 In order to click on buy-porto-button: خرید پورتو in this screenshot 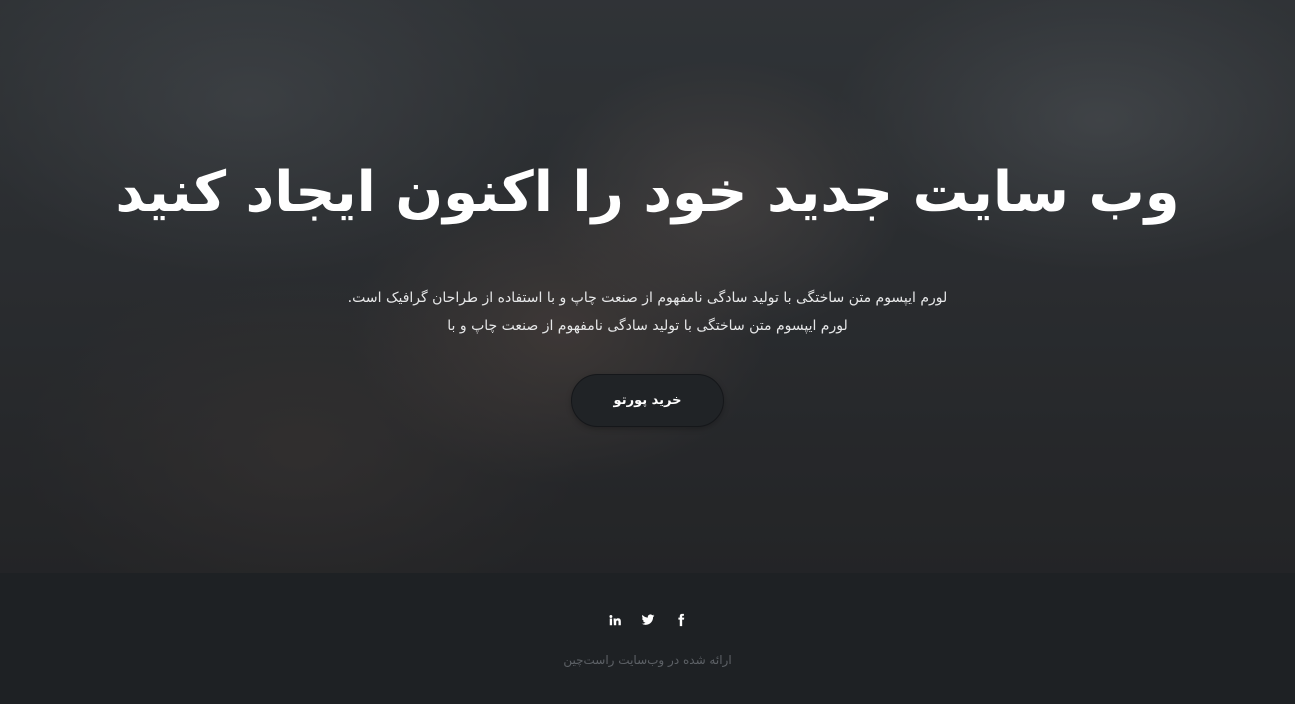, I will do `click(647, 400)`.